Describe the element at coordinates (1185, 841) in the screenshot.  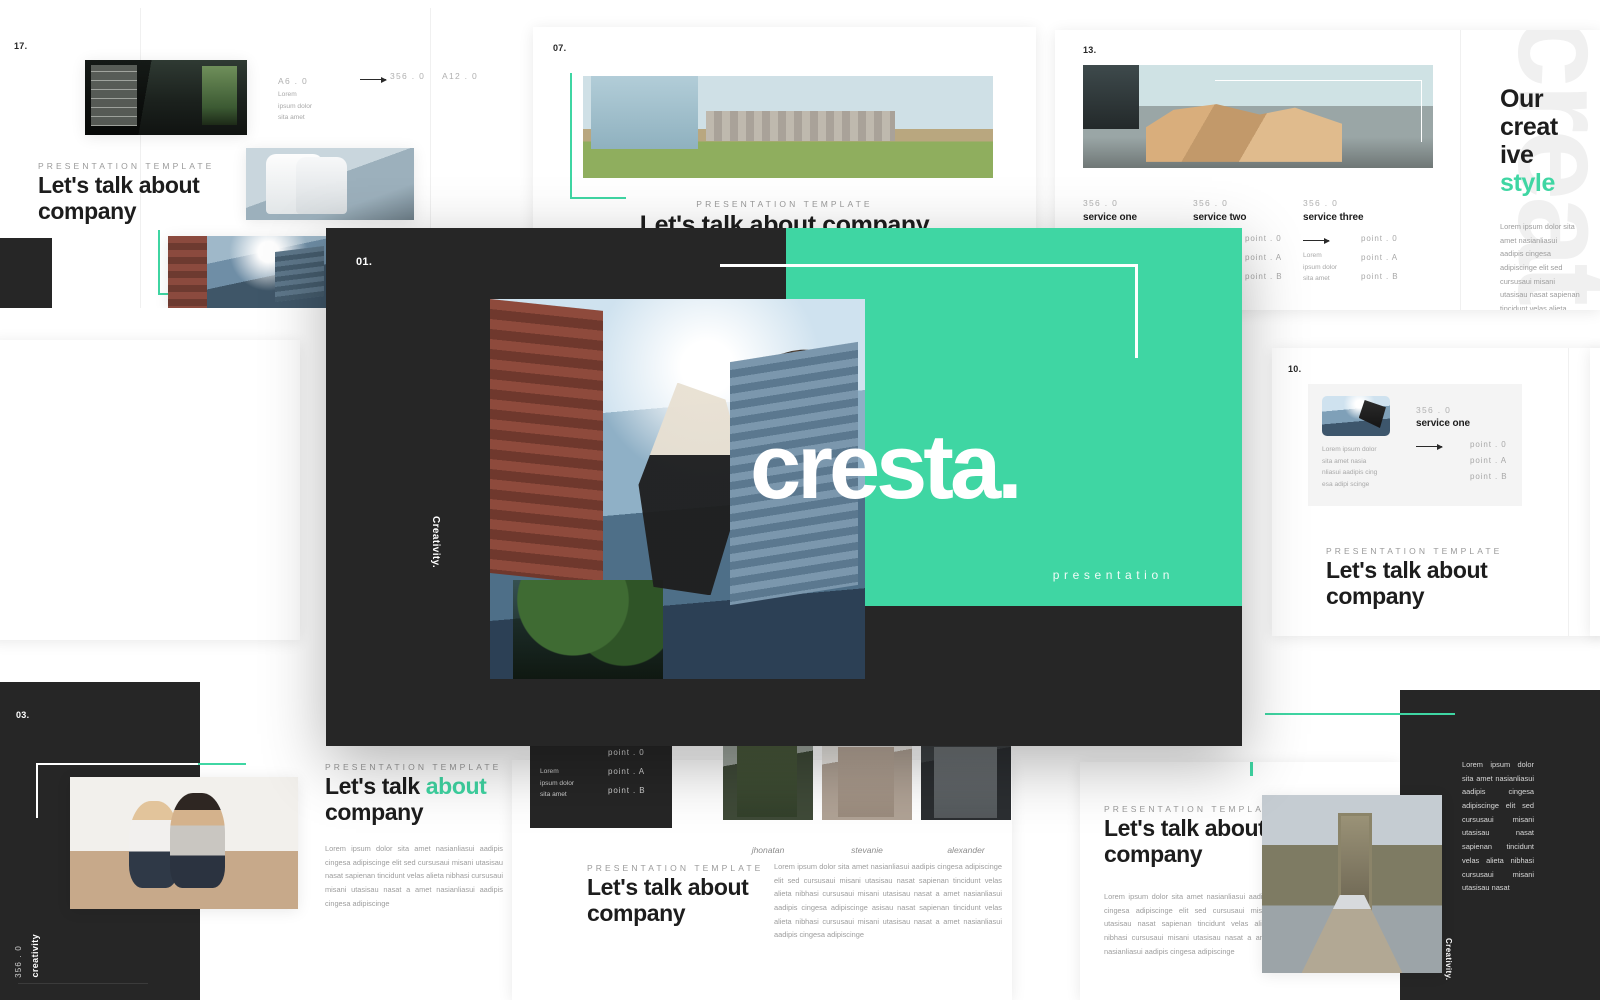
I see `slide-bridge-headline: Let's talk about company` at that location.